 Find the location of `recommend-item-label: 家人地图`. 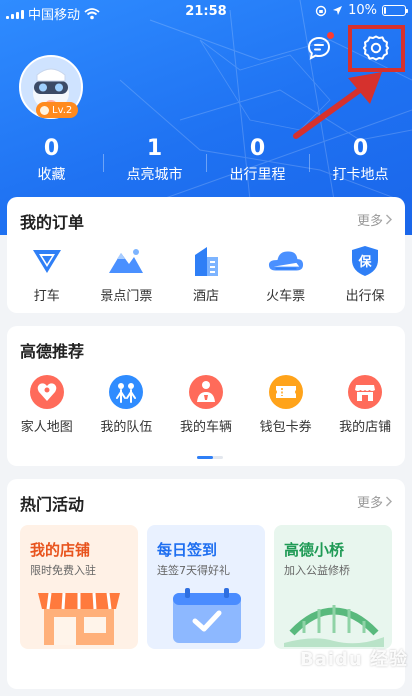

recommend-item-label: 家人地图 is located at coordinates (46, 427).